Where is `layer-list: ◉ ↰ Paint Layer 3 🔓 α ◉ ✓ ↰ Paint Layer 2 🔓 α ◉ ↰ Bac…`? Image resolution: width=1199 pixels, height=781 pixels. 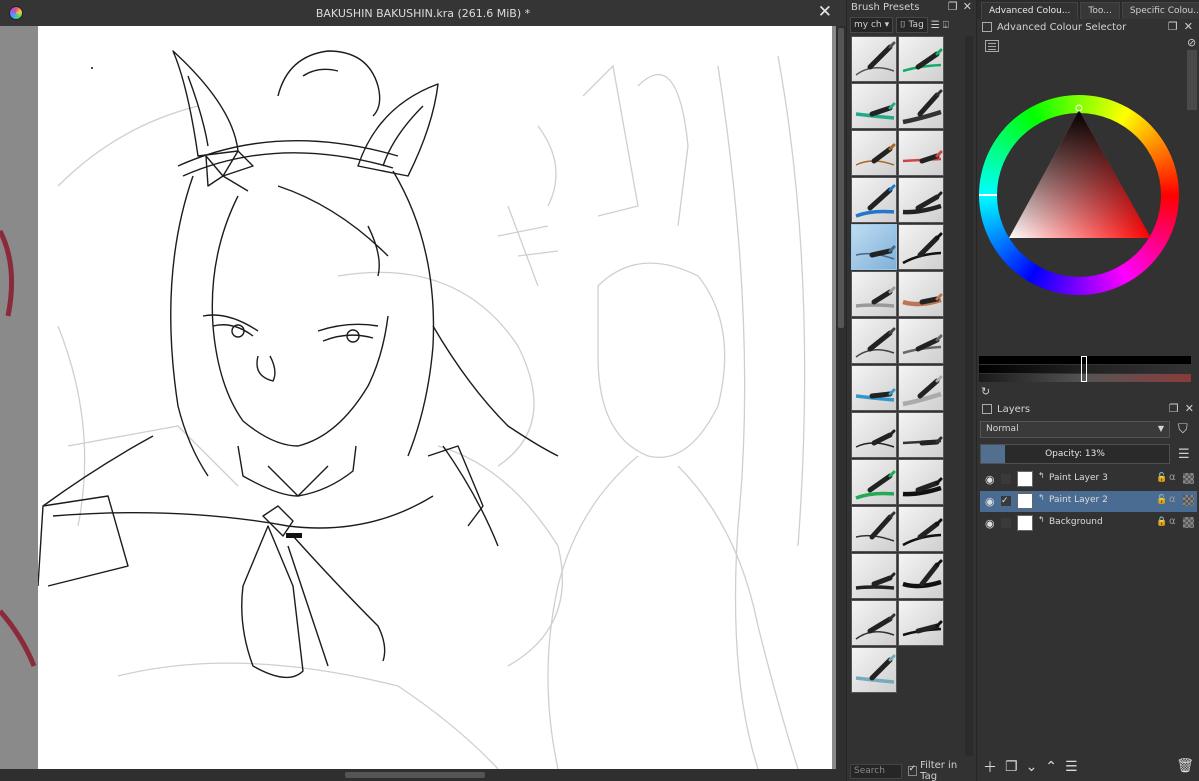
layer-list: ◉ ↰ Paint Layer 3 🔓 α ◉ ✓ ↰ Paint Layer 2 🔓 α ◉ ↰ Bac… is located at coordinates (1088, 502).